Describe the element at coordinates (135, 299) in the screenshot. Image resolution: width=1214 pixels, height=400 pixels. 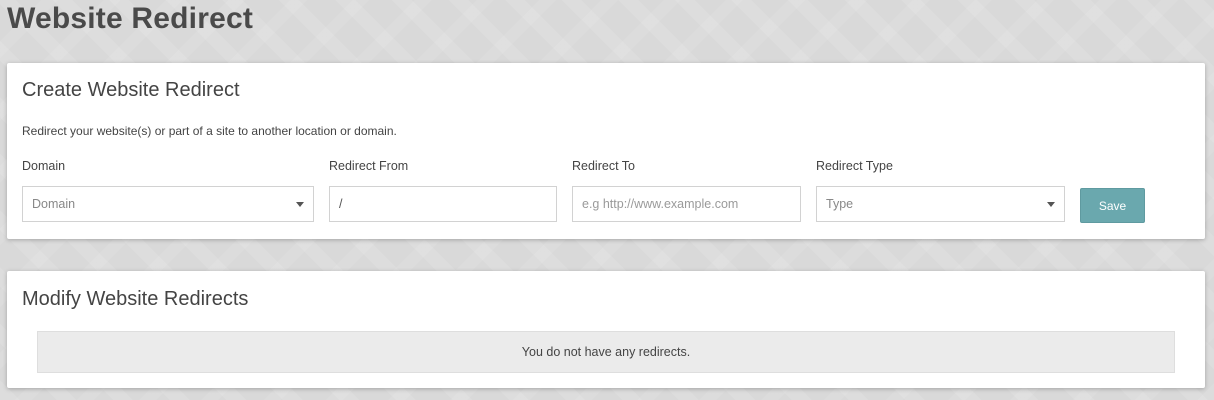
I see `modify-redirects-heading: Modify Website Redirects` at that location.